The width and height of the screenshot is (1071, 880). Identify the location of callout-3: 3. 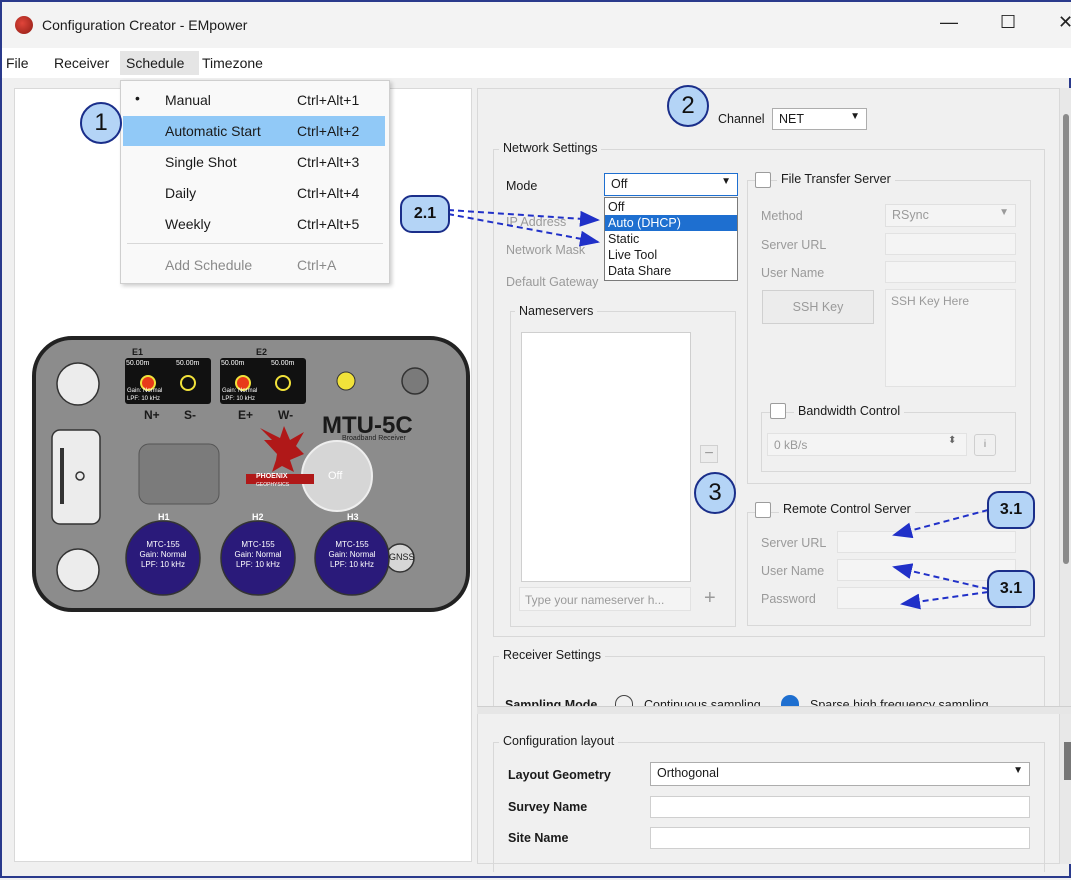
(715, 493).